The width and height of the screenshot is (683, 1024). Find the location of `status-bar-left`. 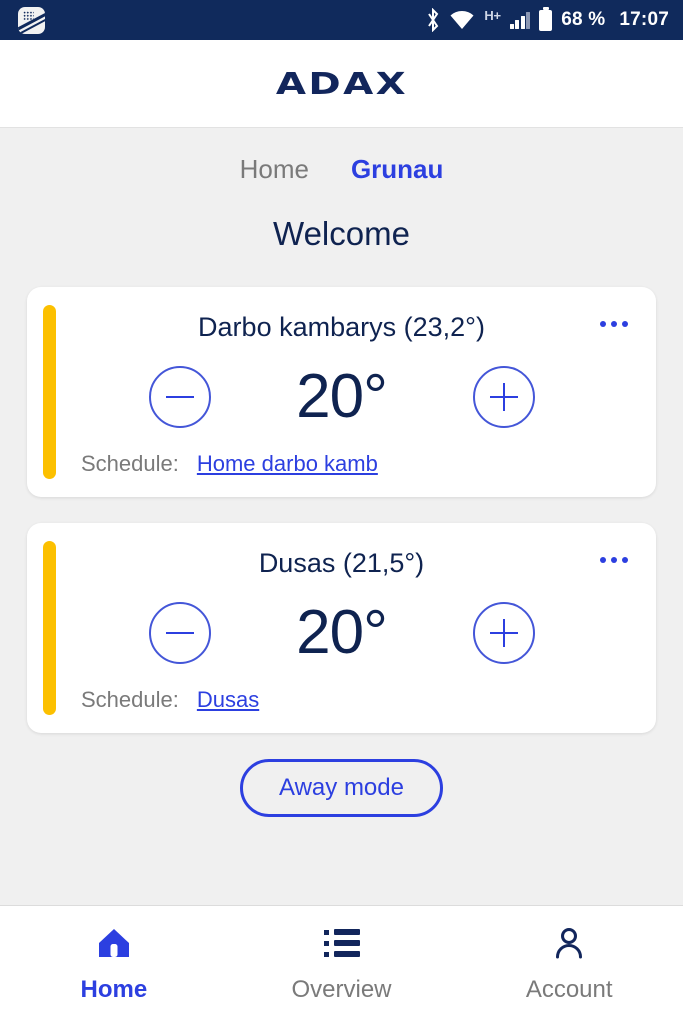

status-bar-left is located at coordinates (31, 20).